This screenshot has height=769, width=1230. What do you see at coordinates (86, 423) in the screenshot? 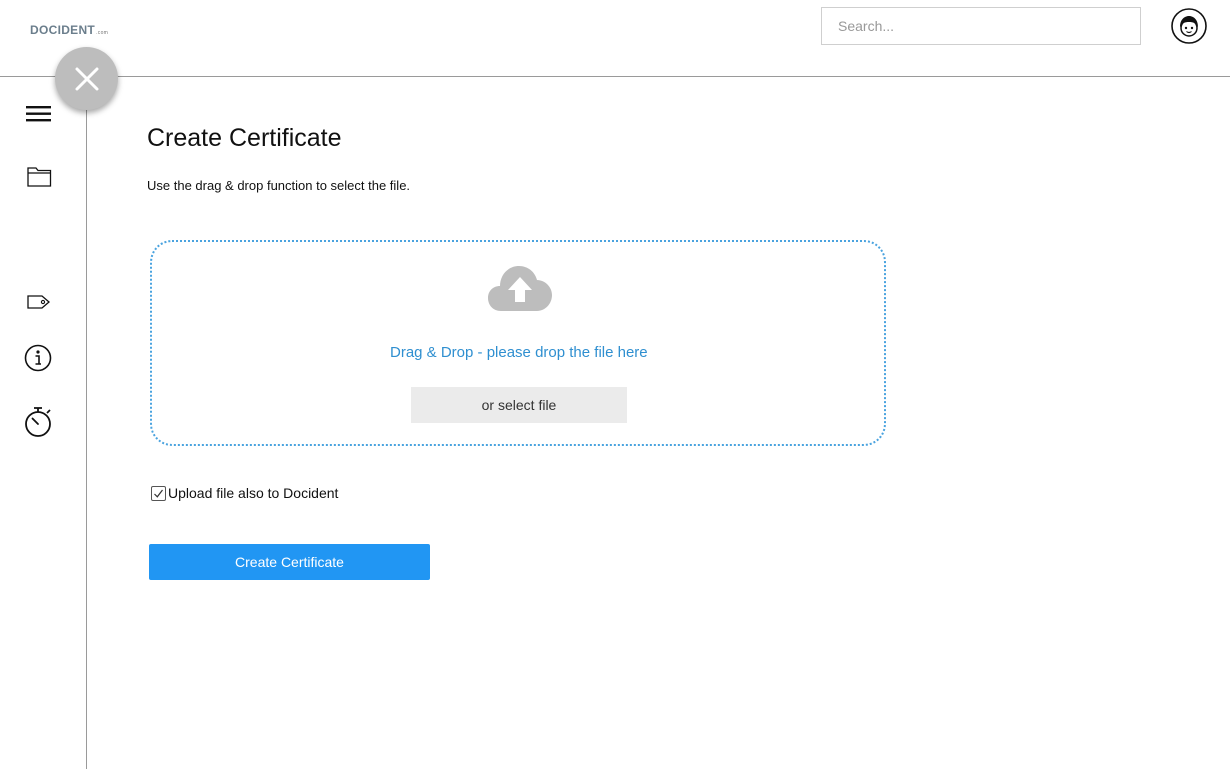
I see `sidebar-divider` at bounding box center [86, 423].